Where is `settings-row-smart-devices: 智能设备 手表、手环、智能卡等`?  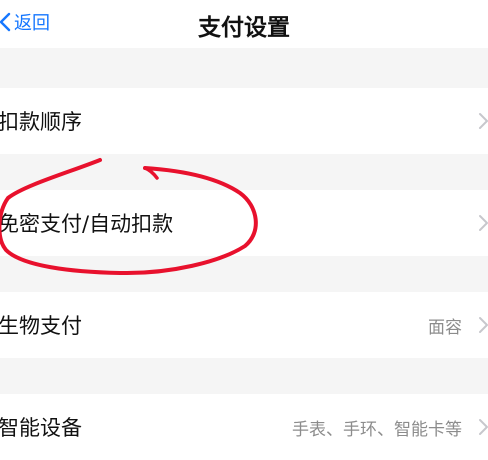 settings-row-smart-devices: 智能设备 手表、手环、智能卡等 is located at coordinates (244, 427).